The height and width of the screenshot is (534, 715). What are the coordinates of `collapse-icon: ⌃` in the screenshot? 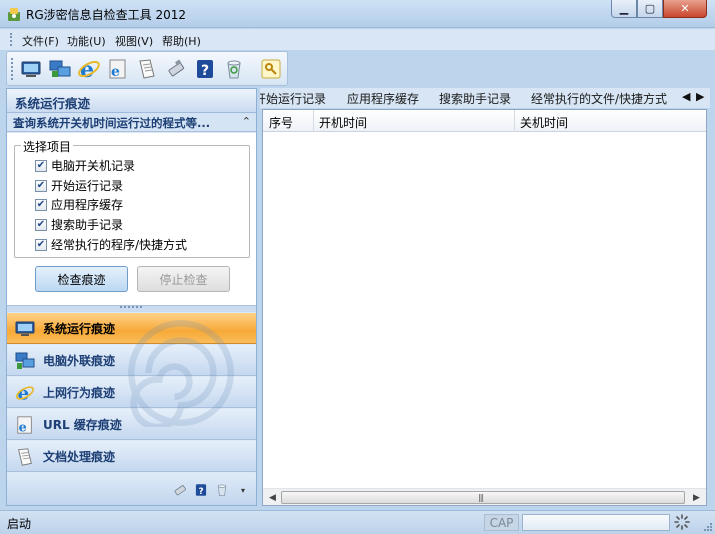 It's located at (246, 121).